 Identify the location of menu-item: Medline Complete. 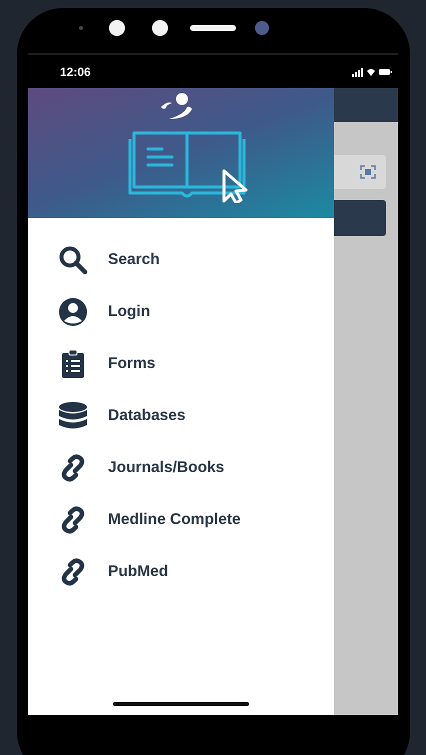
(181, 520).